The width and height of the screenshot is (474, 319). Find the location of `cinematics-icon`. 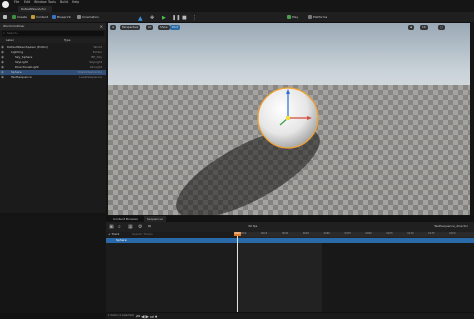

cinematics-icon is located at coordinates (79, 17).